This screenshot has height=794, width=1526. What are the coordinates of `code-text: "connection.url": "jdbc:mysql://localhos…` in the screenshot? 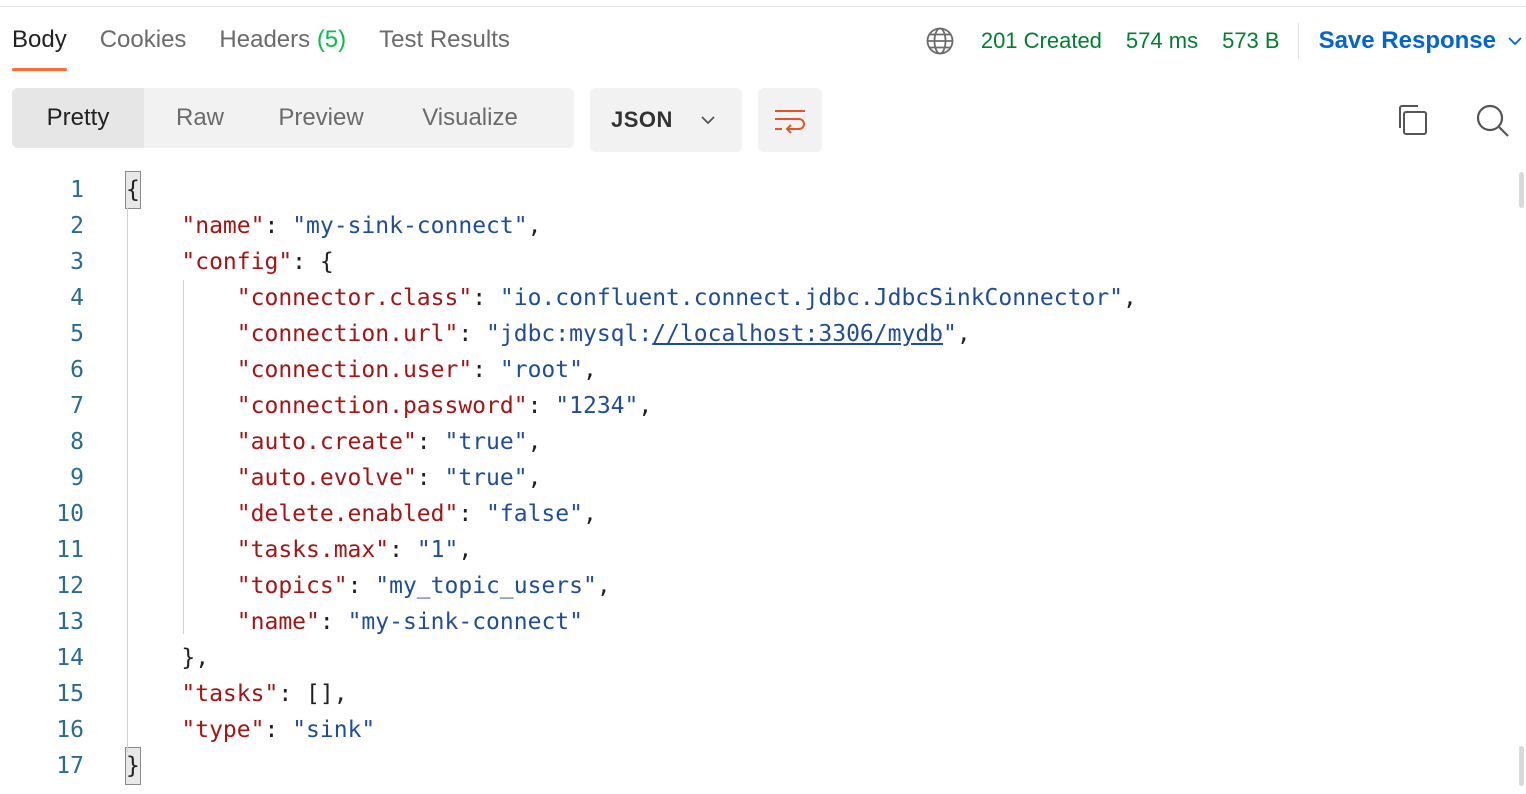 It's located at (548, 334).